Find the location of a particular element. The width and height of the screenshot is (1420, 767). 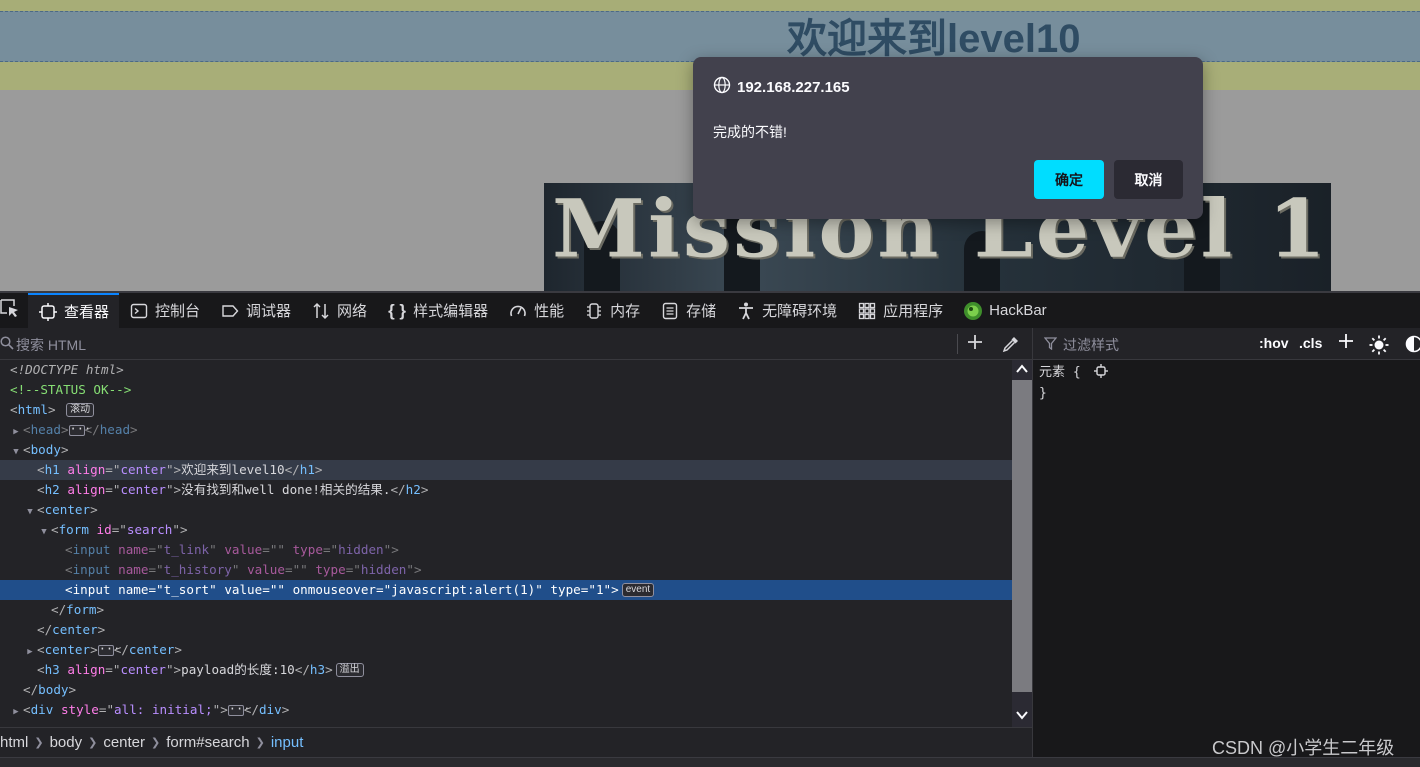

text-node: payload的长度:10 is located at coordinates (238, 669).